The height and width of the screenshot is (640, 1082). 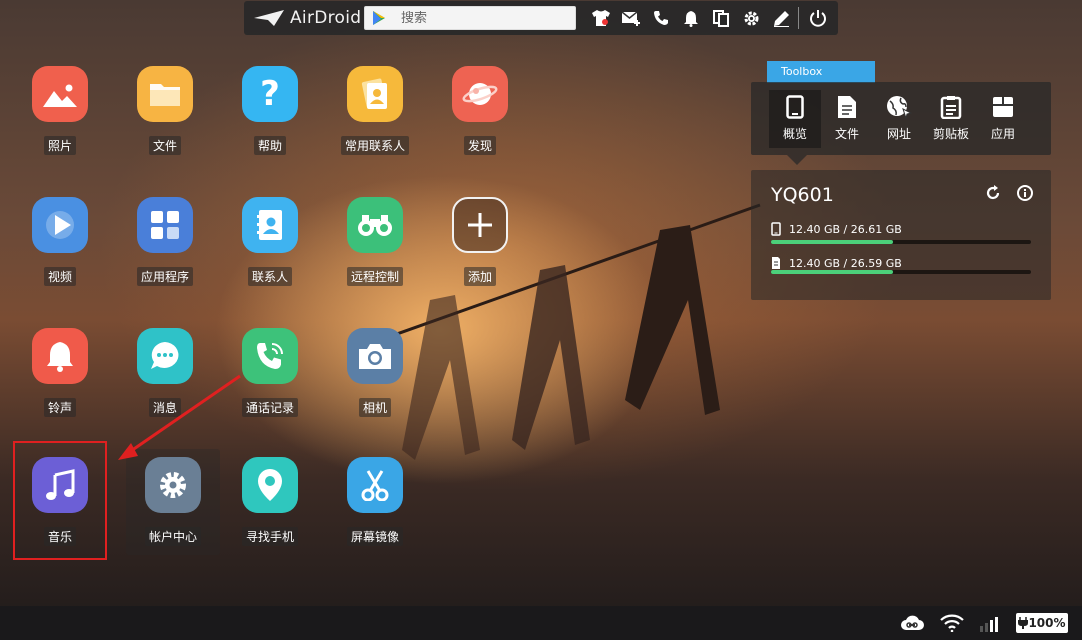 What do you see at coordinates (270, 94) in the screenshot?
I see `help-icon: ?` at bounding box center [270, 94].